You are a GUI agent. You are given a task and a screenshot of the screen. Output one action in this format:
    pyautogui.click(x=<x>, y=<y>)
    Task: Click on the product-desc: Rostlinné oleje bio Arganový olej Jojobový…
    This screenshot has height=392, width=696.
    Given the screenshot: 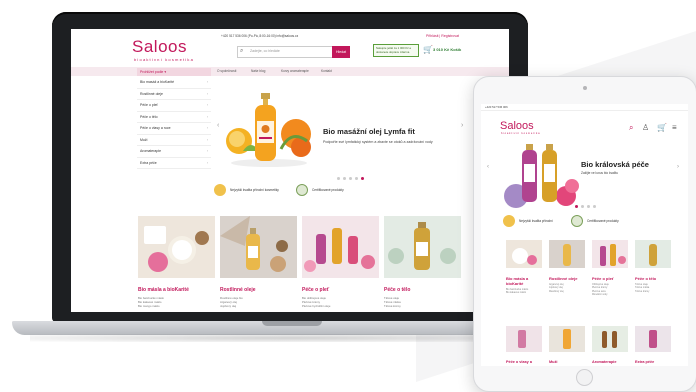 What is the action you would take?
    pyautogui.click(x=231, y=302)
    